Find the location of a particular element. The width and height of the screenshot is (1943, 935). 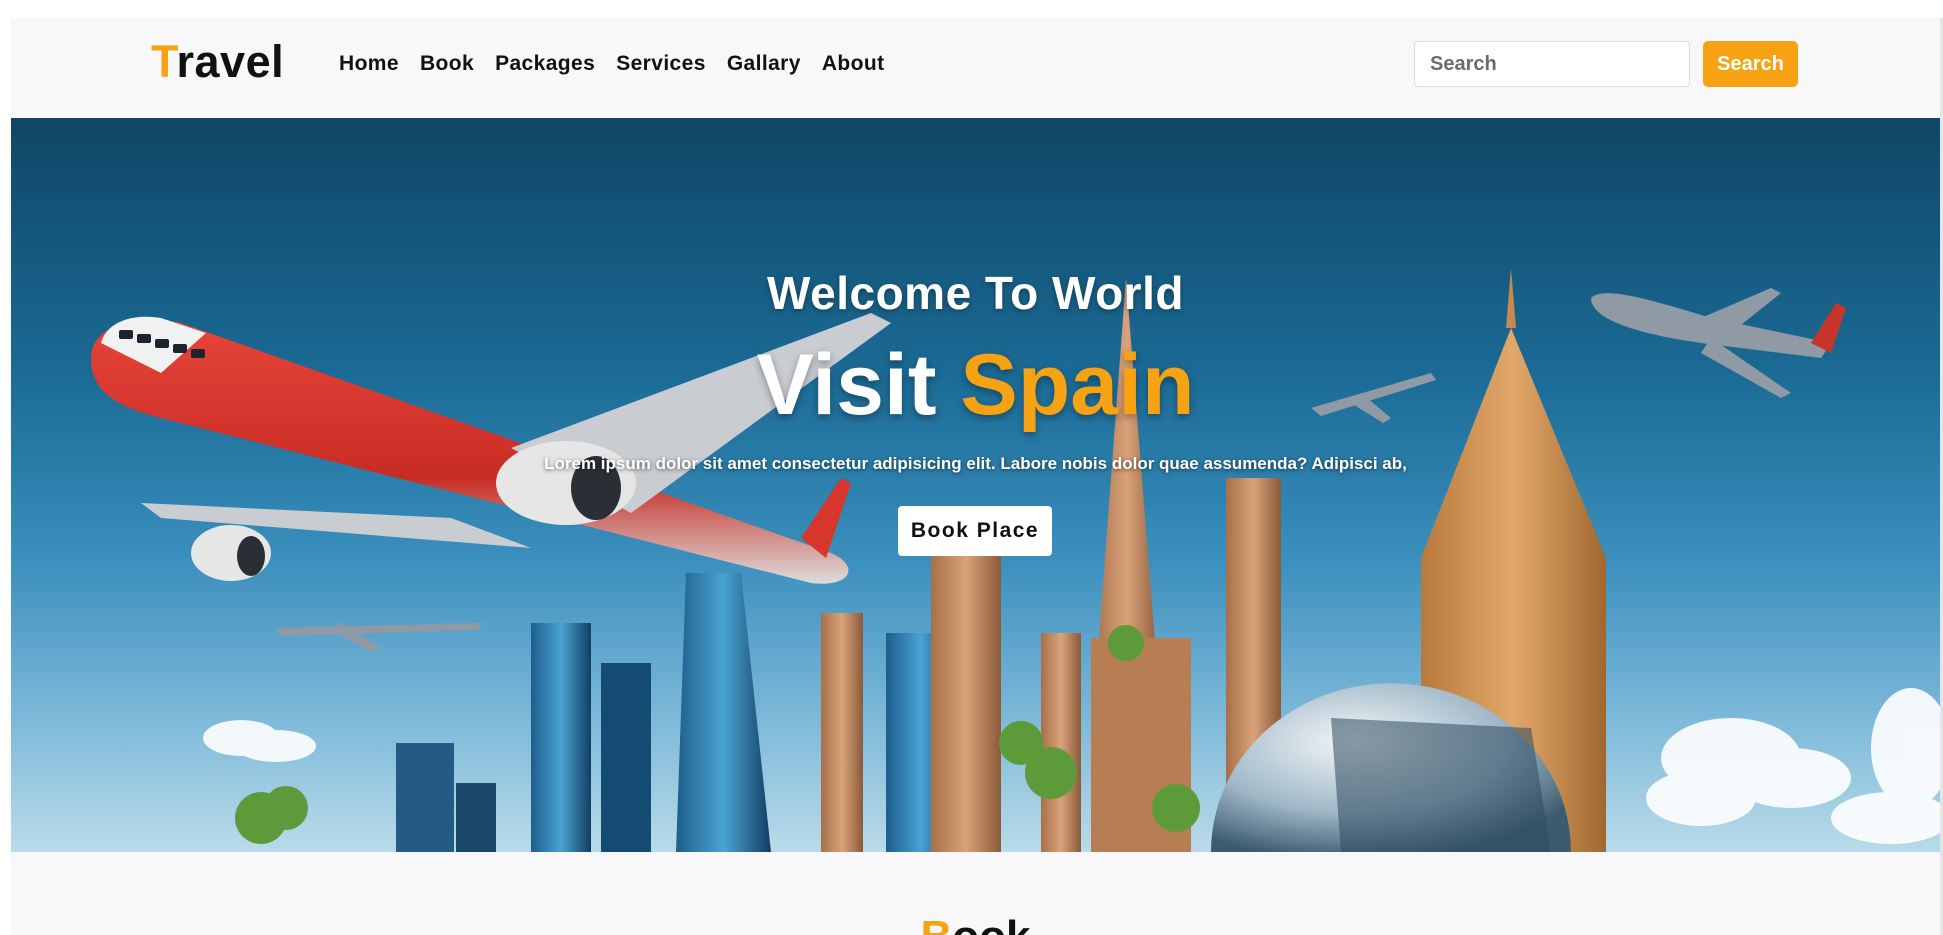

hero-title-plain: Visit is located at coordinates (858, 385).